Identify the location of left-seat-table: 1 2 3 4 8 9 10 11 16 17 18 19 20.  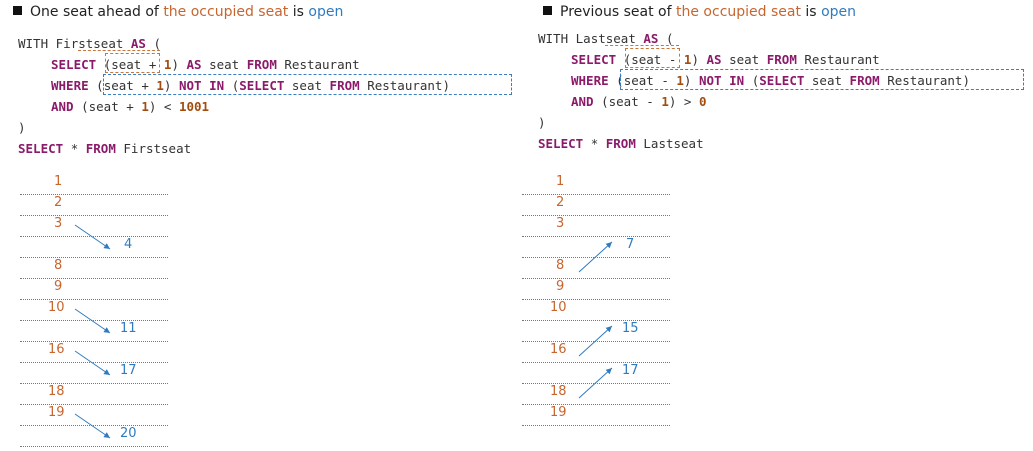
(100, 310).